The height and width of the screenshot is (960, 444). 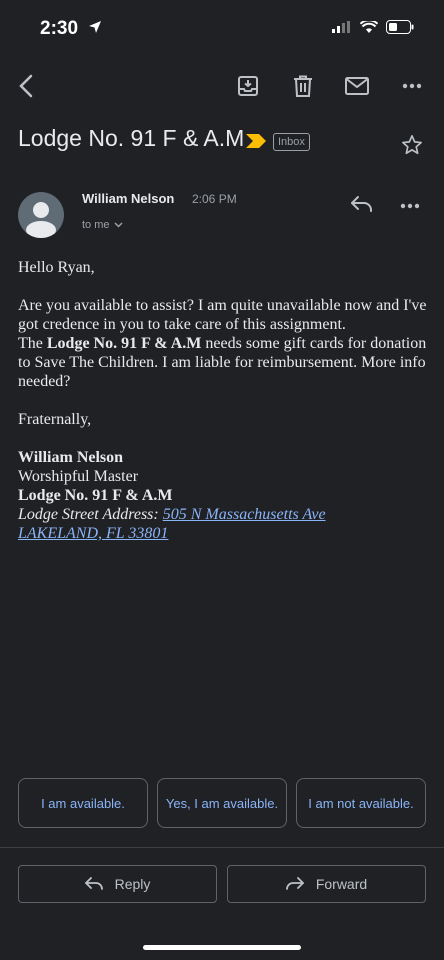 What do you see at coordinates (400, 27) in the screenshot?
I see `battery-icon` at bounding box center [400, 27].